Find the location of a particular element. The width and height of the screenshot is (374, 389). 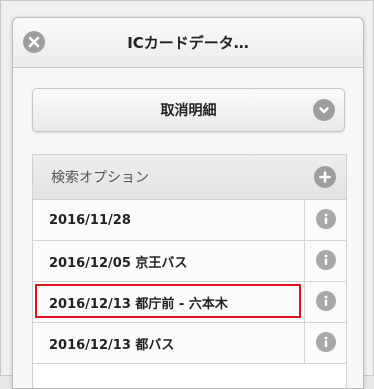

list-item-link: 2016/12/13 都バス is located at coordinates (169, 343).